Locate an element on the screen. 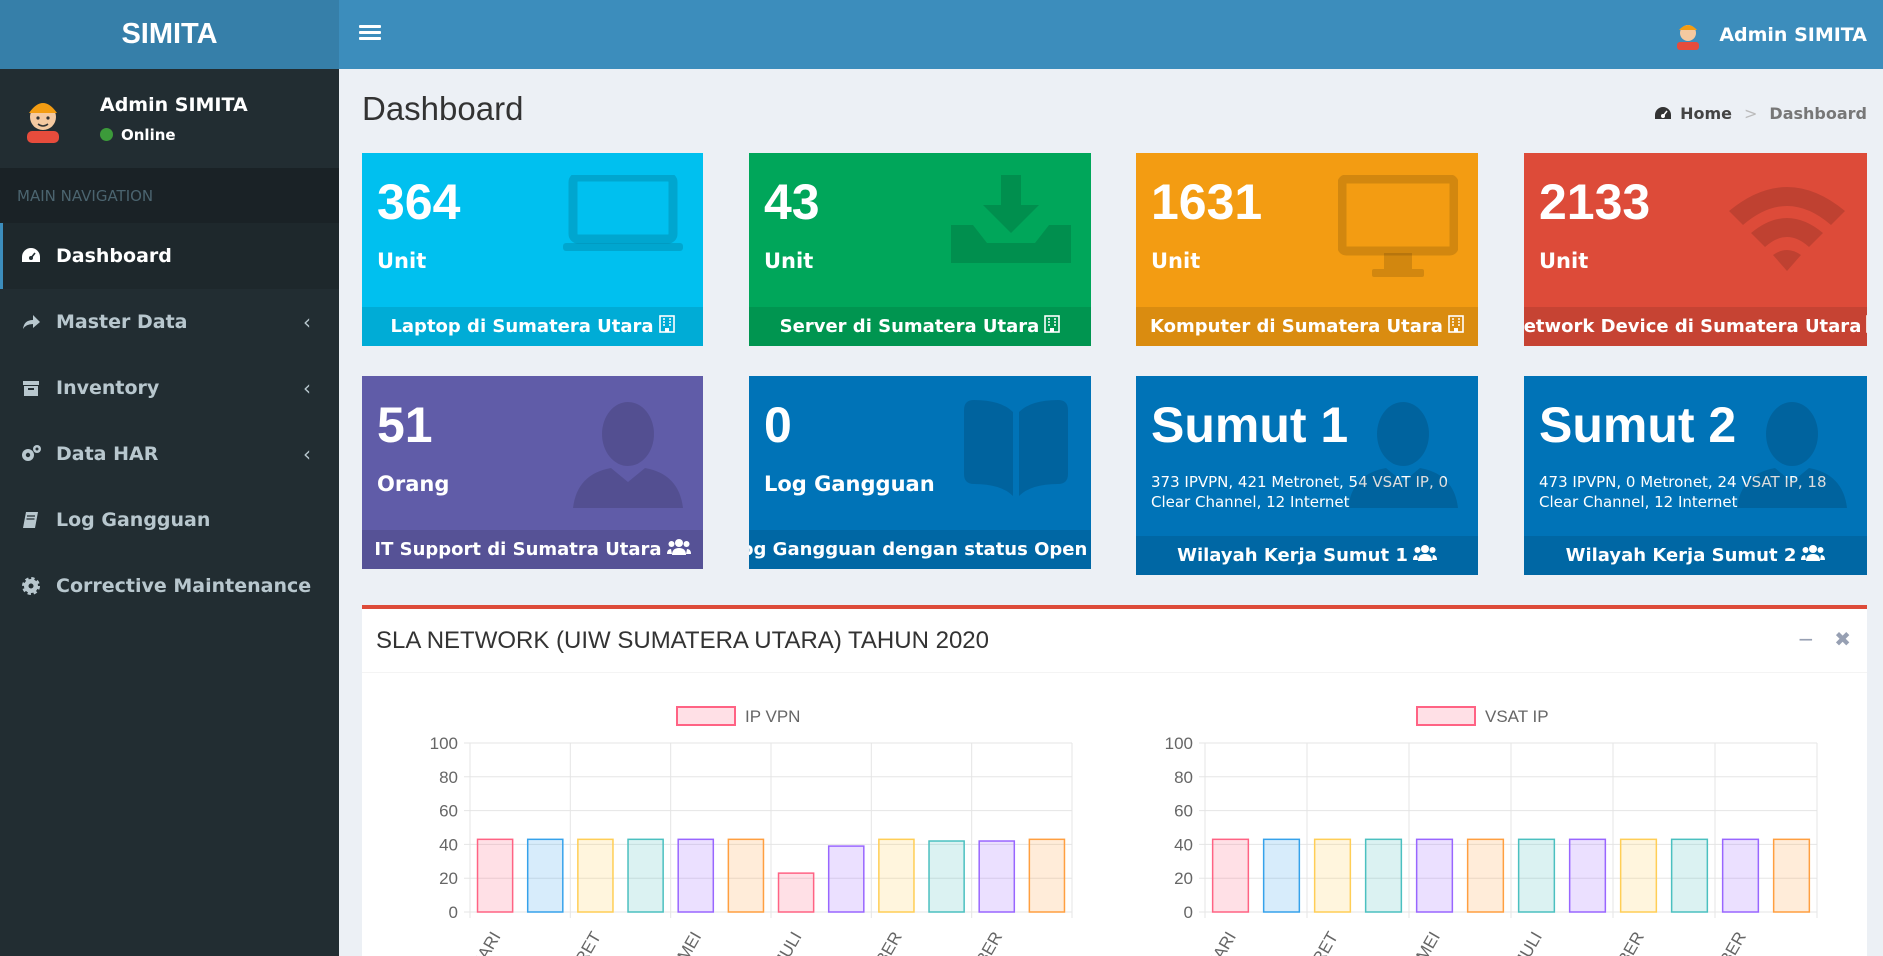  stat-value: 43 is located at coordinates (792, 202).